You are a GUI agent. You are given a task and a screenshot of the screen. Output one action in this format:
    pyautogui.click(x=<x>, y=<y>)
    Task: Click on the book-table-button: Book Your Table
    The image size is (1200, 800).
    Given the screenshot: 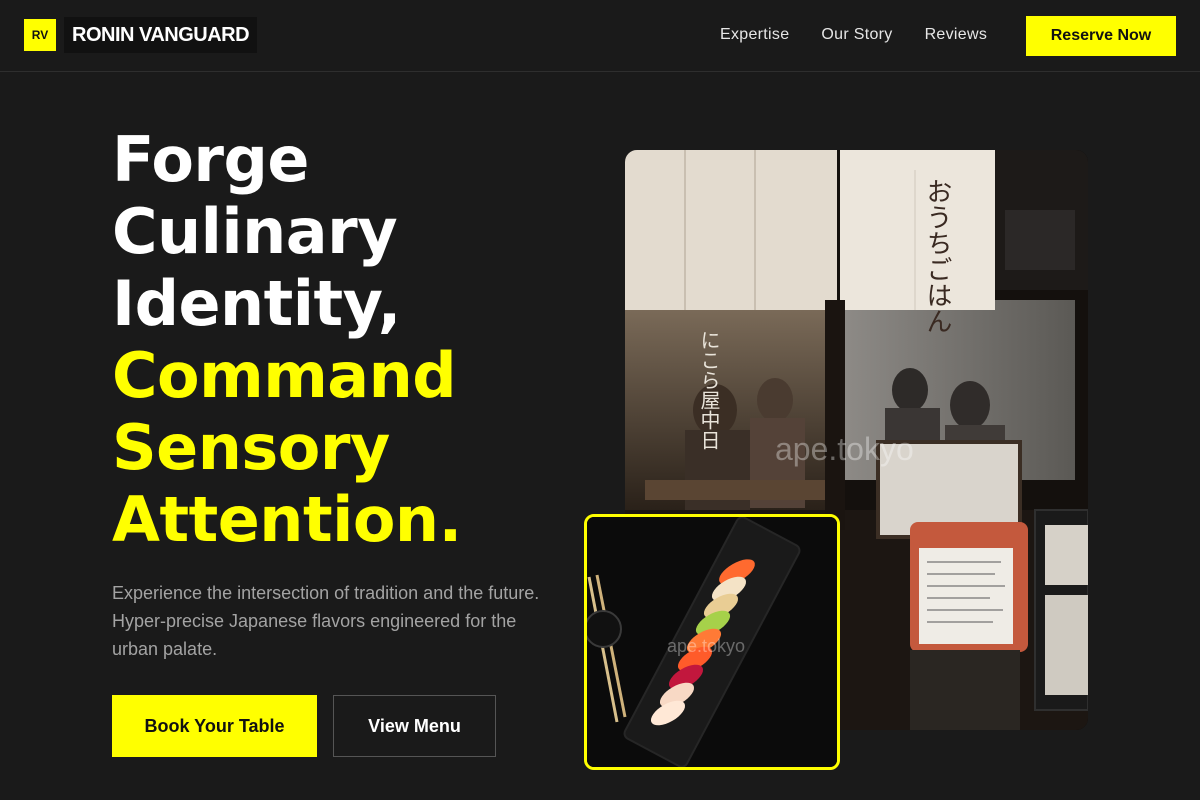 What is the action you would take?
    pyautogui.click(x=214, y=726)
    